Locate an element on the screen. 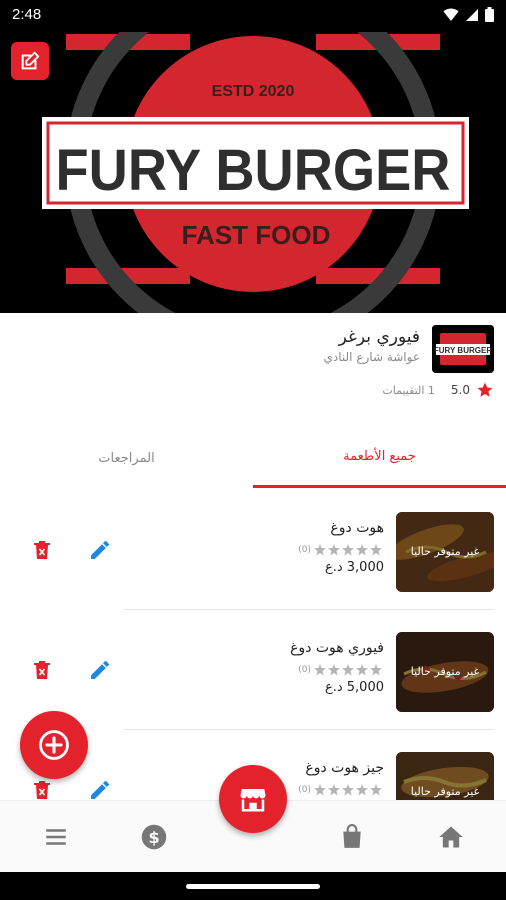 The width and height of the screenshot is (506, 900). banner-sub-text: FAST FOOD is located at coordinates (256, 235).